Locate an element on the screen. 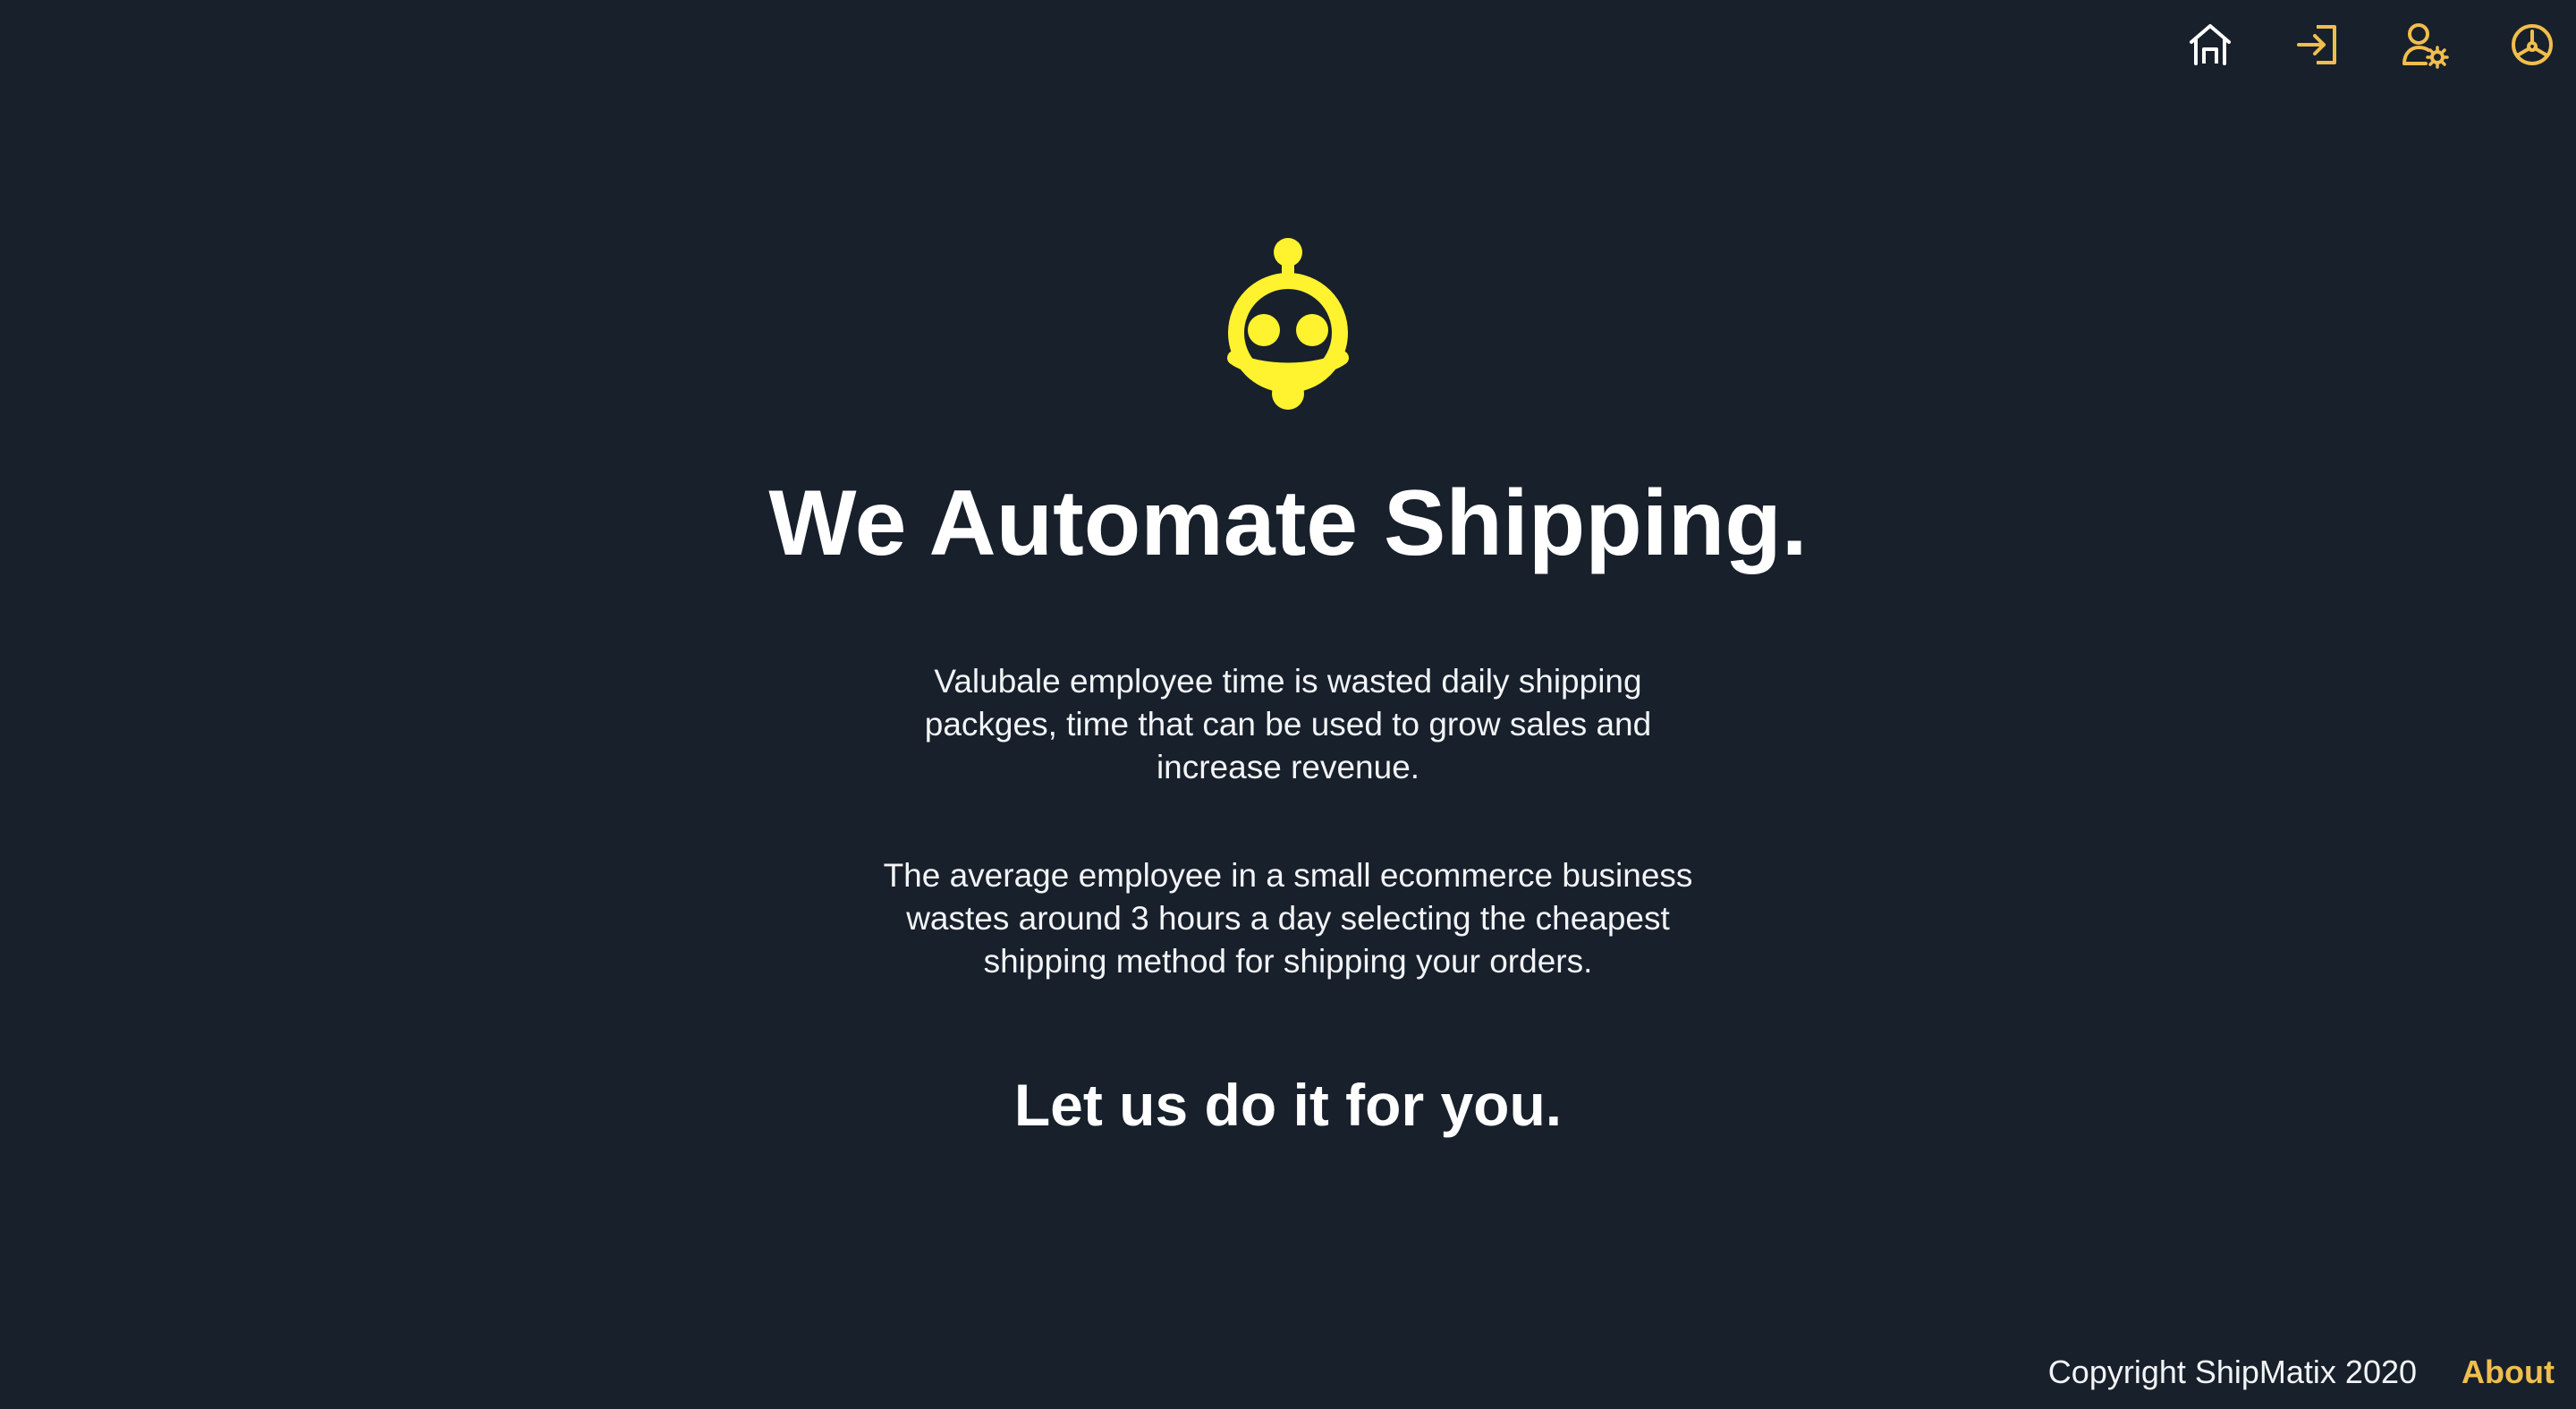  dashboard-button is located at coordinates (2532, 45).